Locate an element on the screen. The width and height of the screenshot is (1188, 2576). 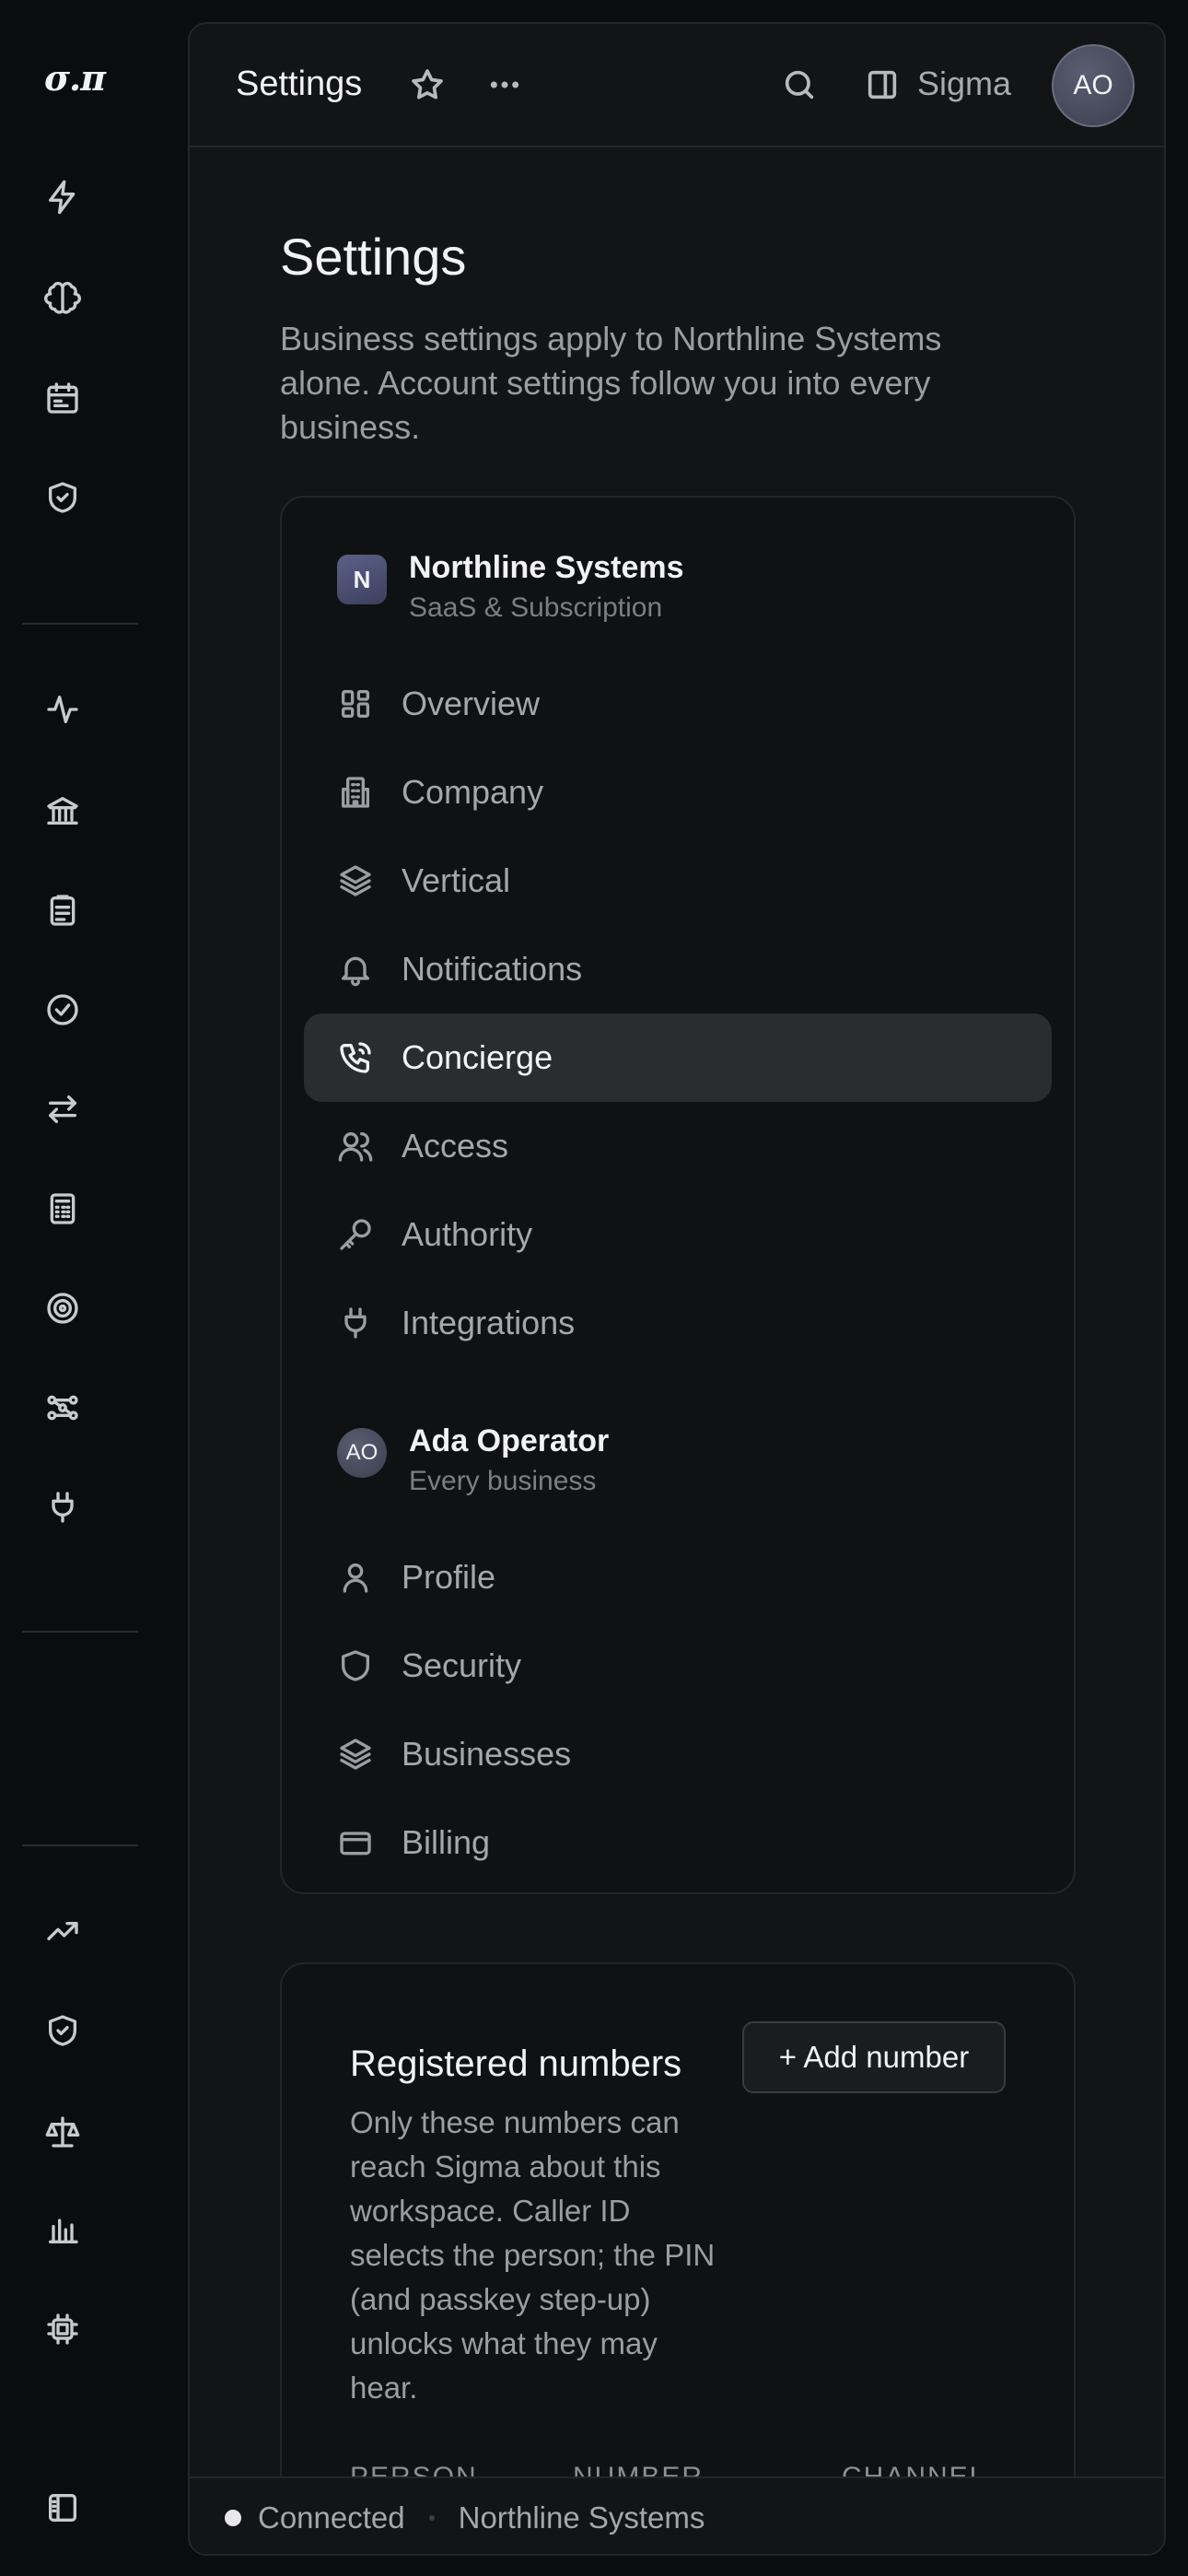
nav-item-label: Authority is located at coordinates (468, 1234).